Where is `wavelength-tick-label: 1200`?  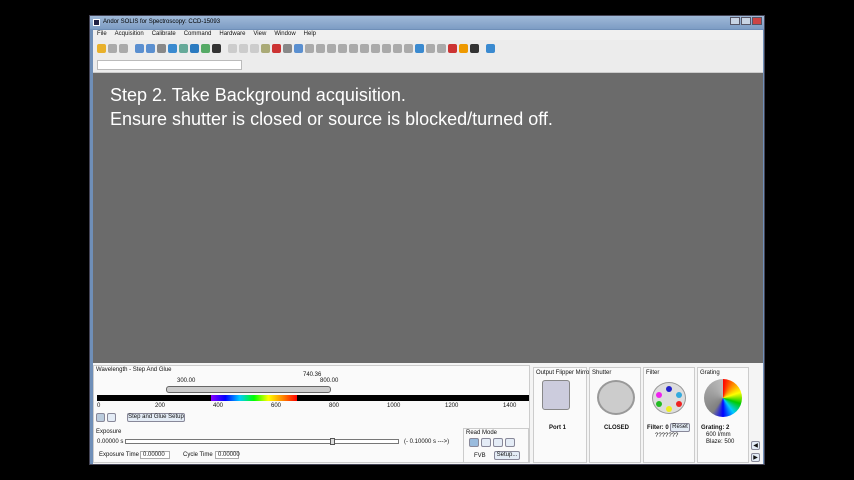 wavelength-tick-label: 1200 is located at coordinates (452, 406).